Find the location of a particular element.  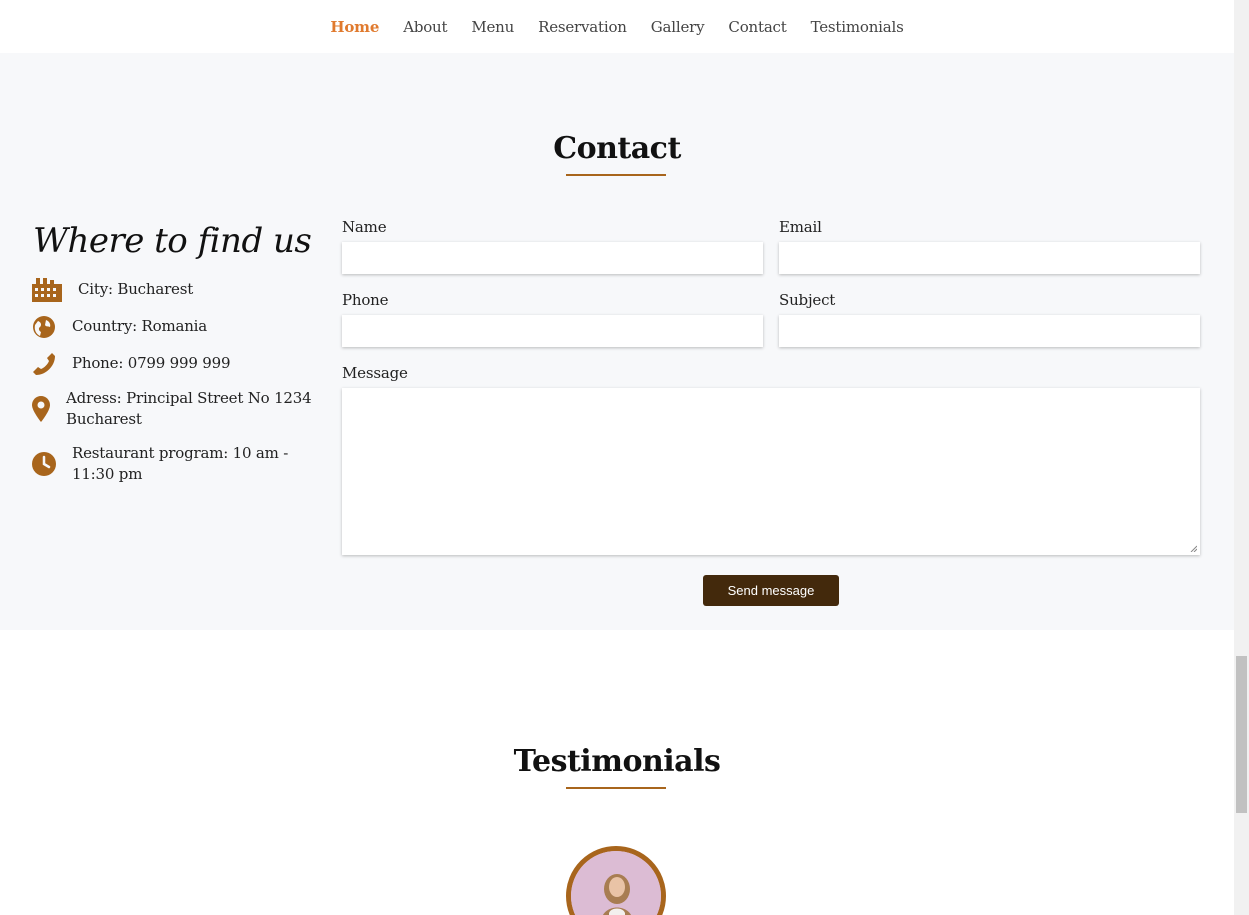

info-program-text: Restaurant program: 10 am - 11:30 pm is located at coordinates (180, 463).